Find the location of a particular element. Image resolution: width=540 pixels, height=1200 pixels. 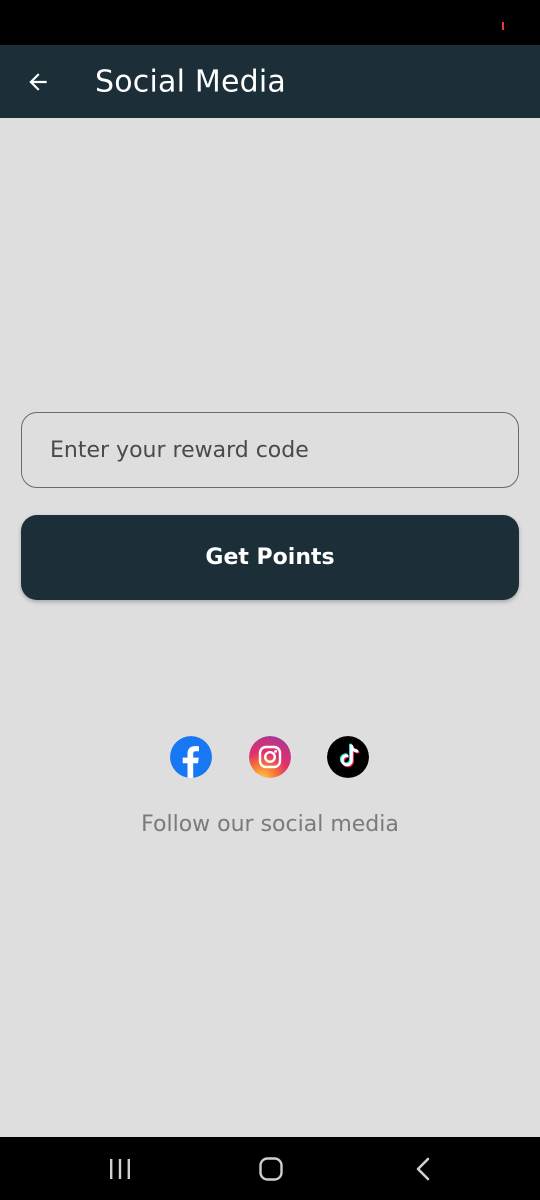

tiktok-icon is located at coordinates (348, 757).